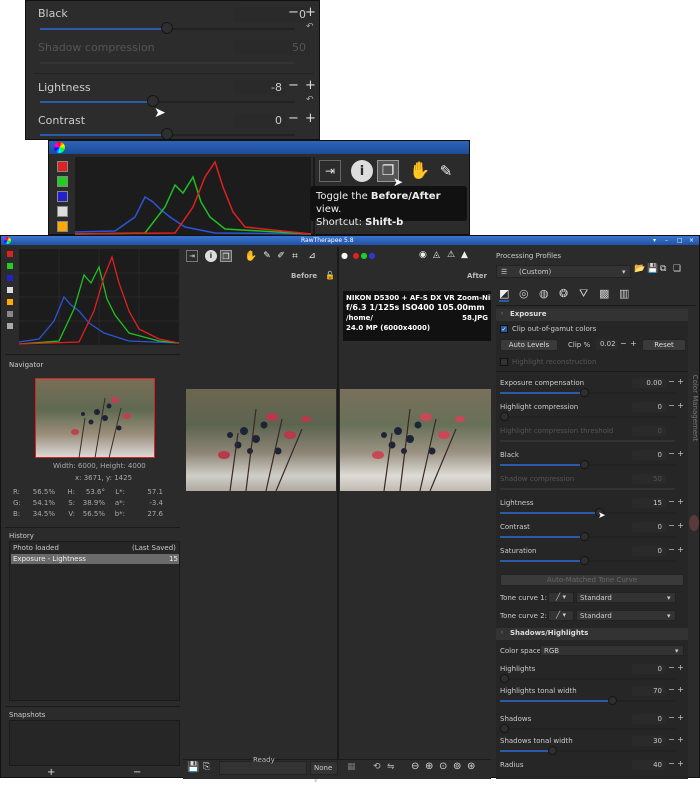  What do you see at coordinates (420, 171) in the screenshot?
I see `zoom-hand-icon: ✋` at bounding box center [420, 171].